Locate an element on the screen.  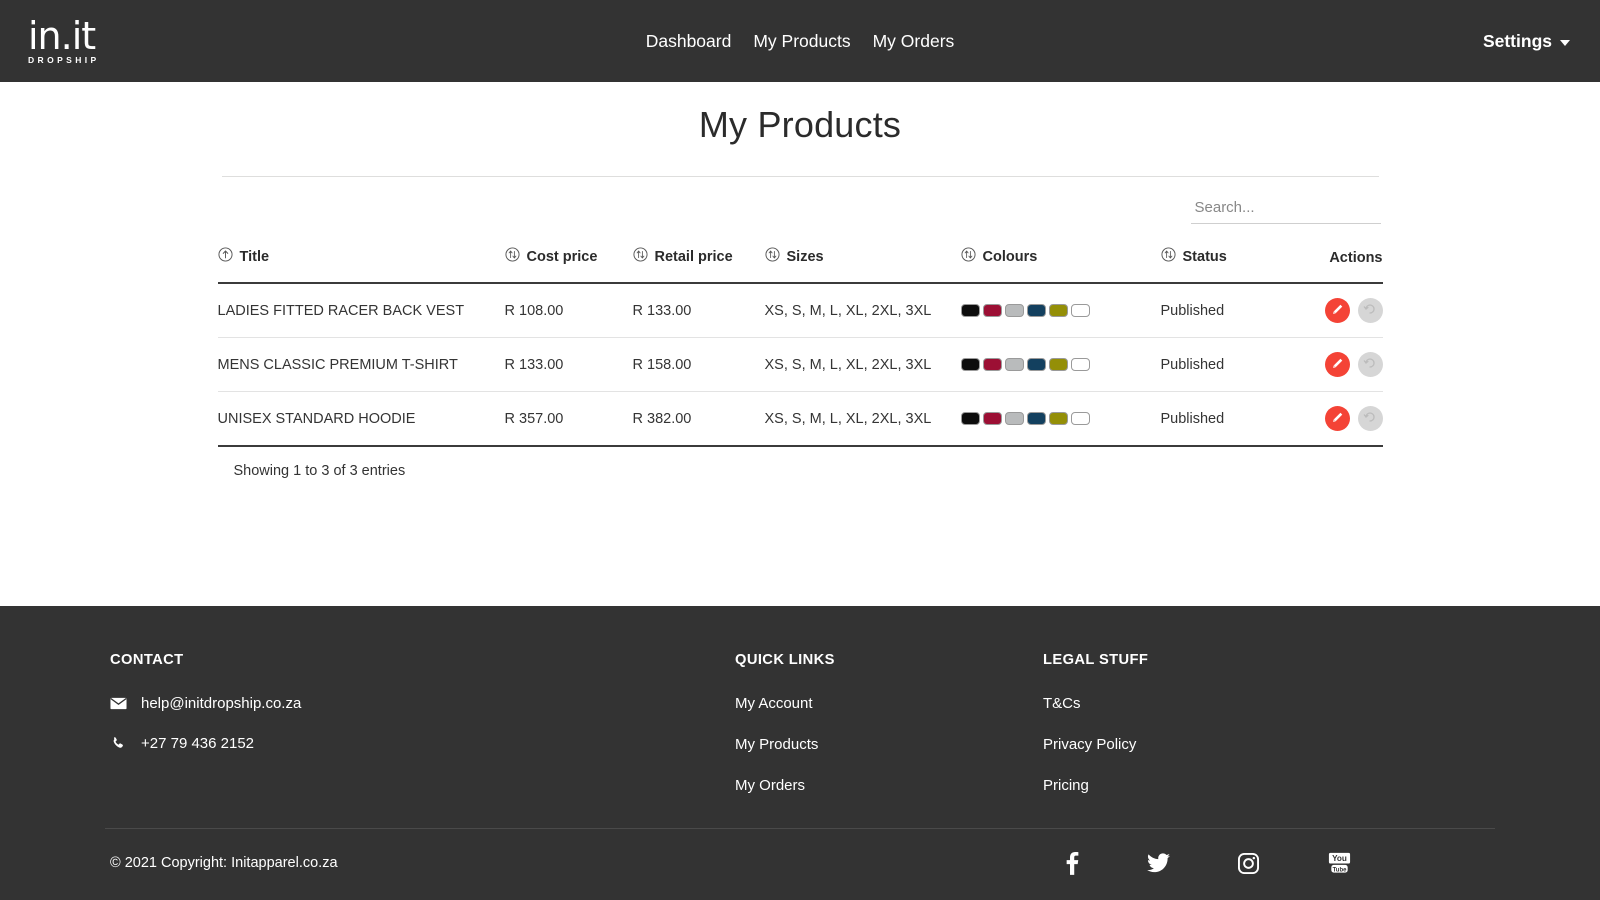
cell-cost-price: R 108.00 is located at coordinates (568, 310).